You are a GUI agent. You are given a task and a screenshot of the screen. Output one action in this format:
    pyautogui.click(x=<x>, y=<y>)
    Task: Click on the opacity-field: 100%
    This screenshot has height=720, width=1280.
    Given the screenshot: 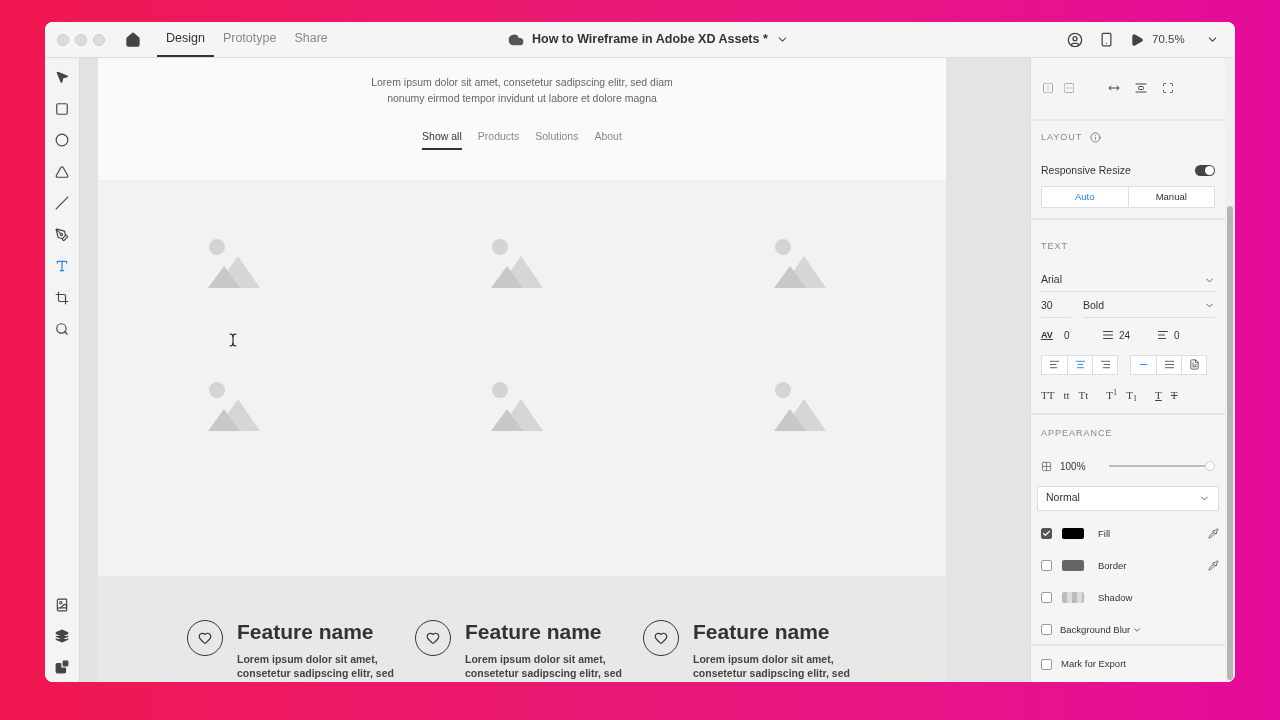 What is the action you would take?
    pyautogui.click(x=1078, y=466)
    